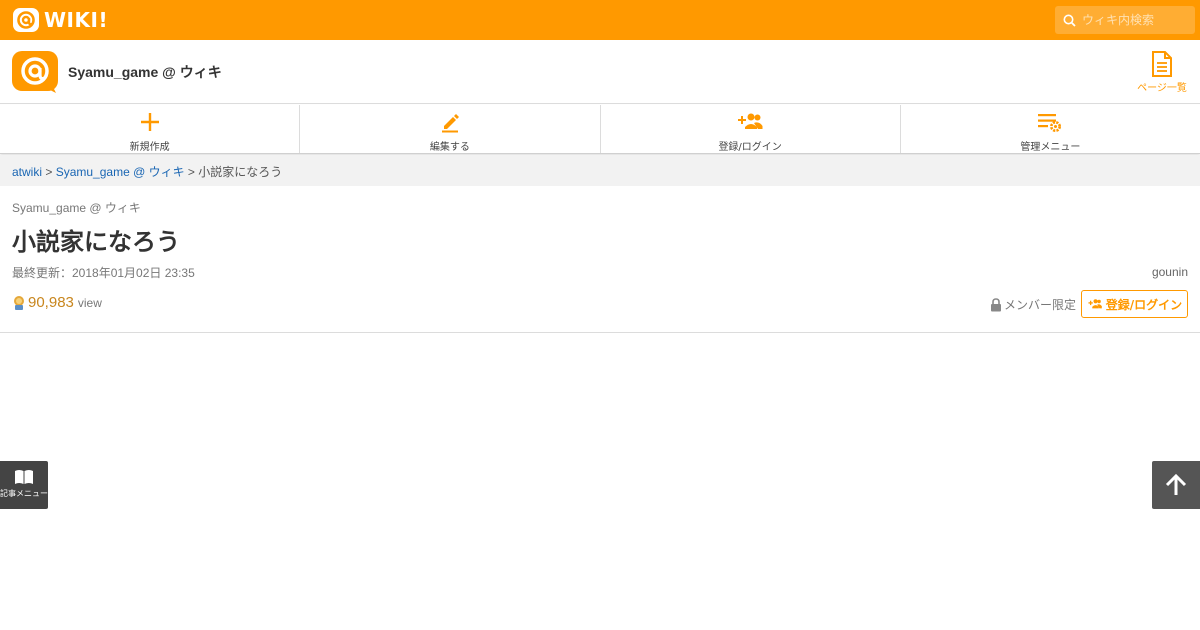 The image size is (1200, 630). I want to click on medal-icon, so click(19, 302).